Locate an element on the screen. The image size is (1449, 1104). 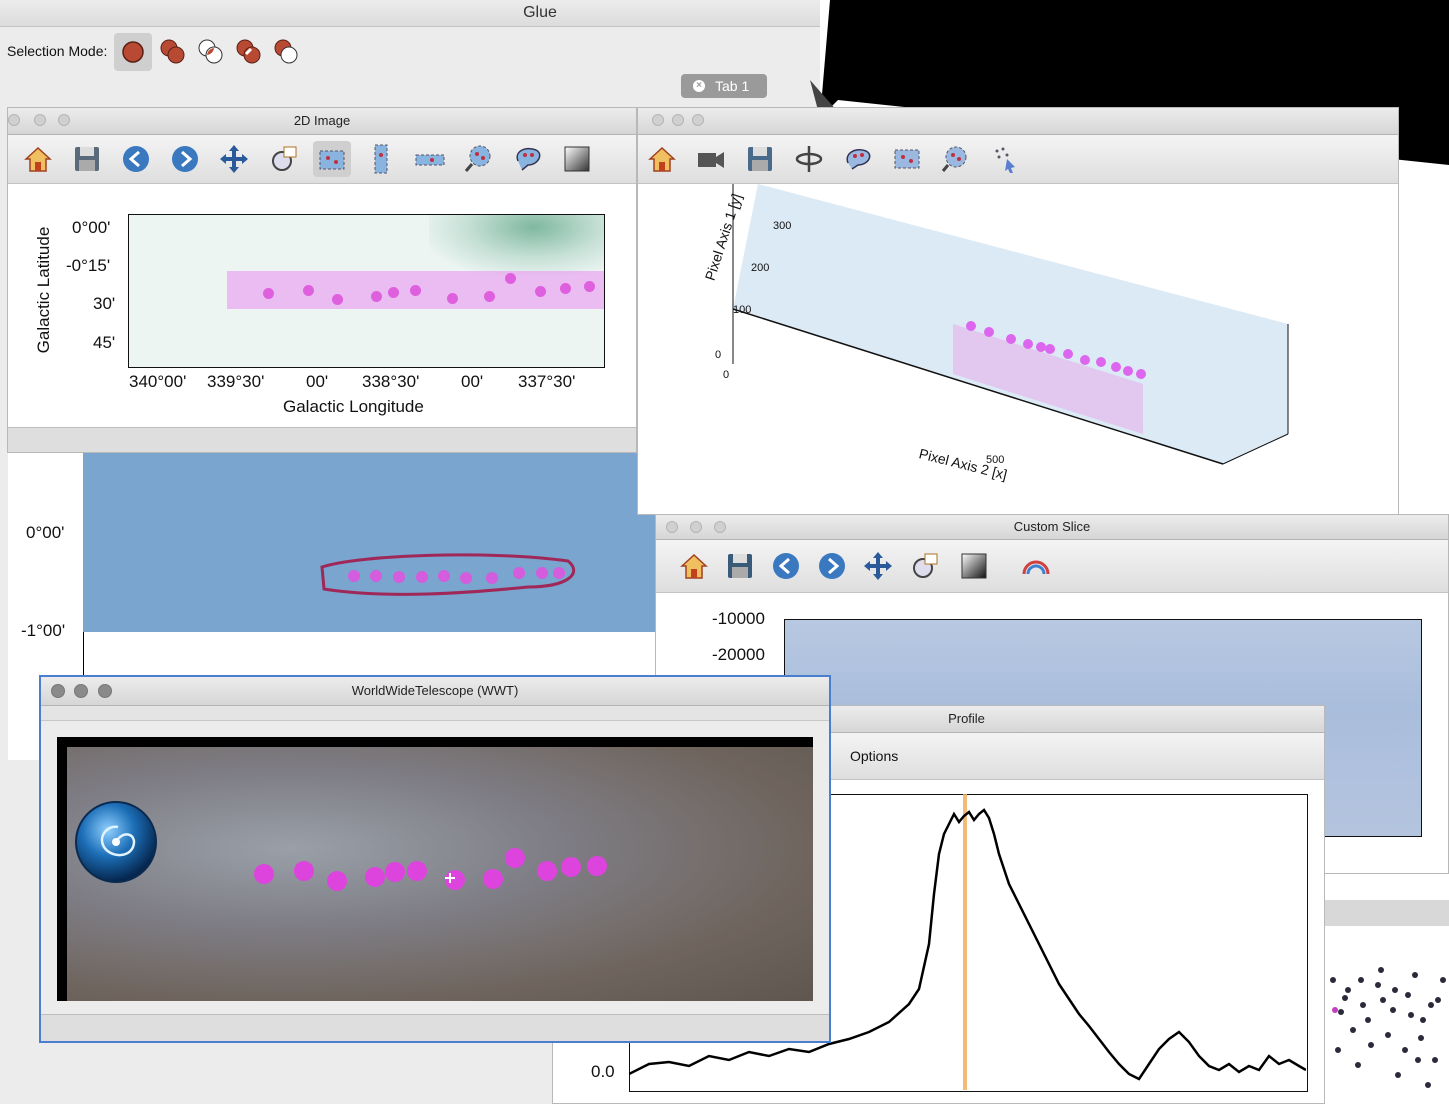
custom-slice-toolbar is located at coordinates (1052, 566).